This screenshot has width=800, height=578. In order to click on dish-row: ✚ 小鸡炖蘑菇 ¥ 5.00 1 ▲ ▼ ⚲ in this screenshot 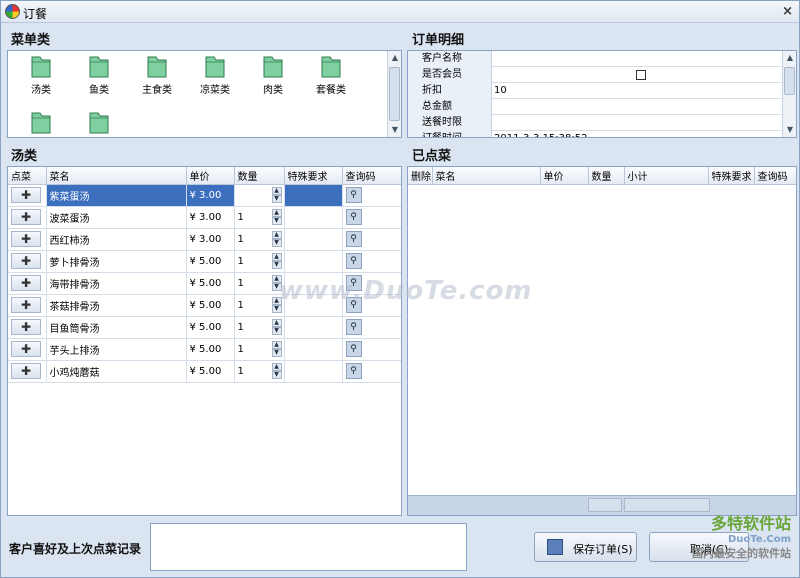, I will do `click(204, 371)`.